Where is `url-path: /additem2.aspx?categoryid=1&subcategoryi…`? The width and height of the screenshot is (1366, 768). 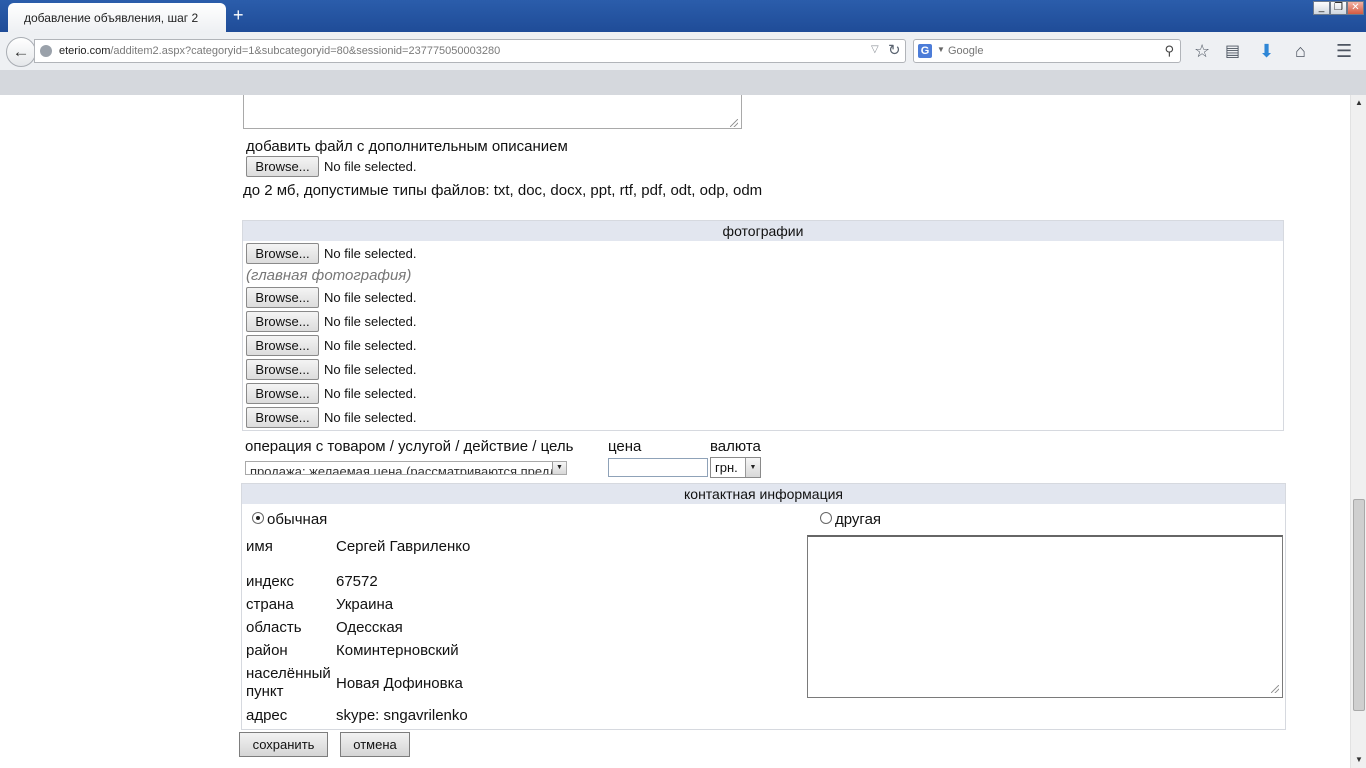
url-path: /additem2.aspx?categoryid=1&subcategoryi… is located at coordinates (305, 51).